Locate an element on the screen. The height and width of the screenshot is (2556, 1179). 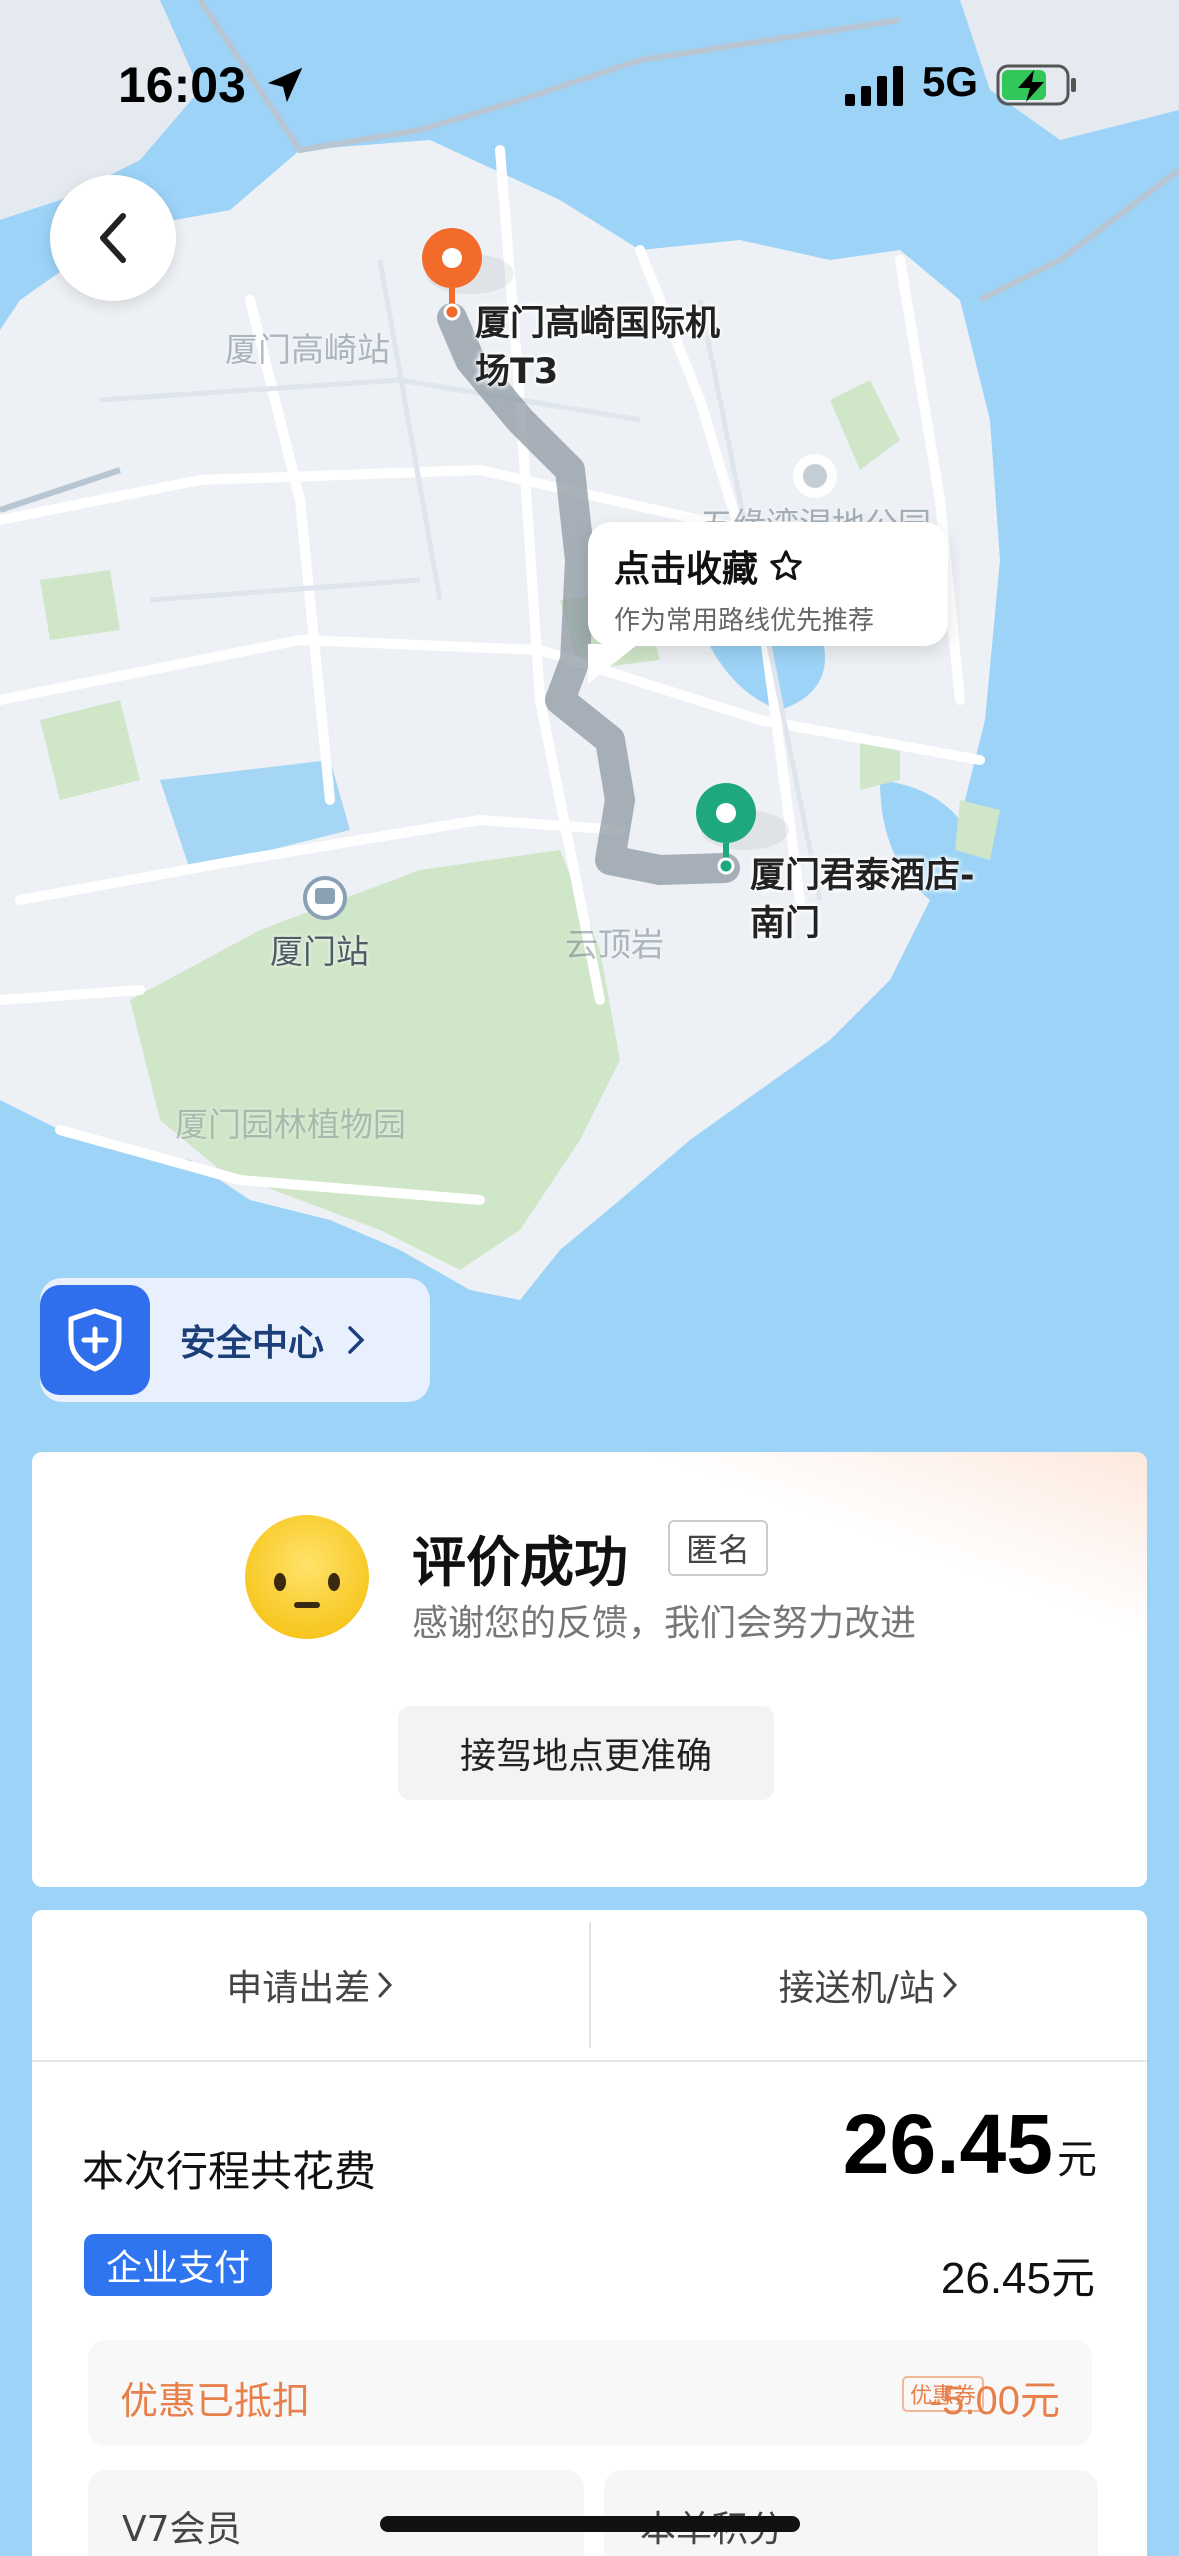
anonymous-badge: 匿名 is located at coordinates (718, 1548).